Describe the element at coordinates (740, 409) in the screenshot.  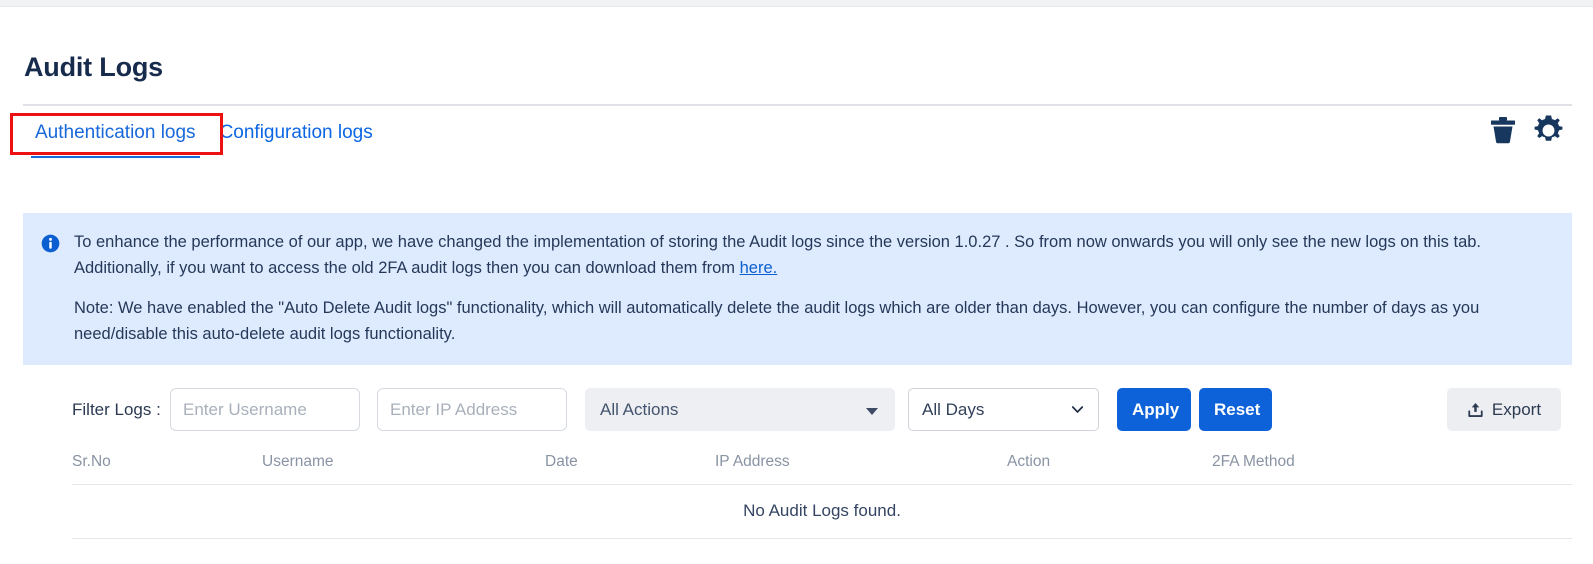
I see `action-filter-select: All Actions` at that location.